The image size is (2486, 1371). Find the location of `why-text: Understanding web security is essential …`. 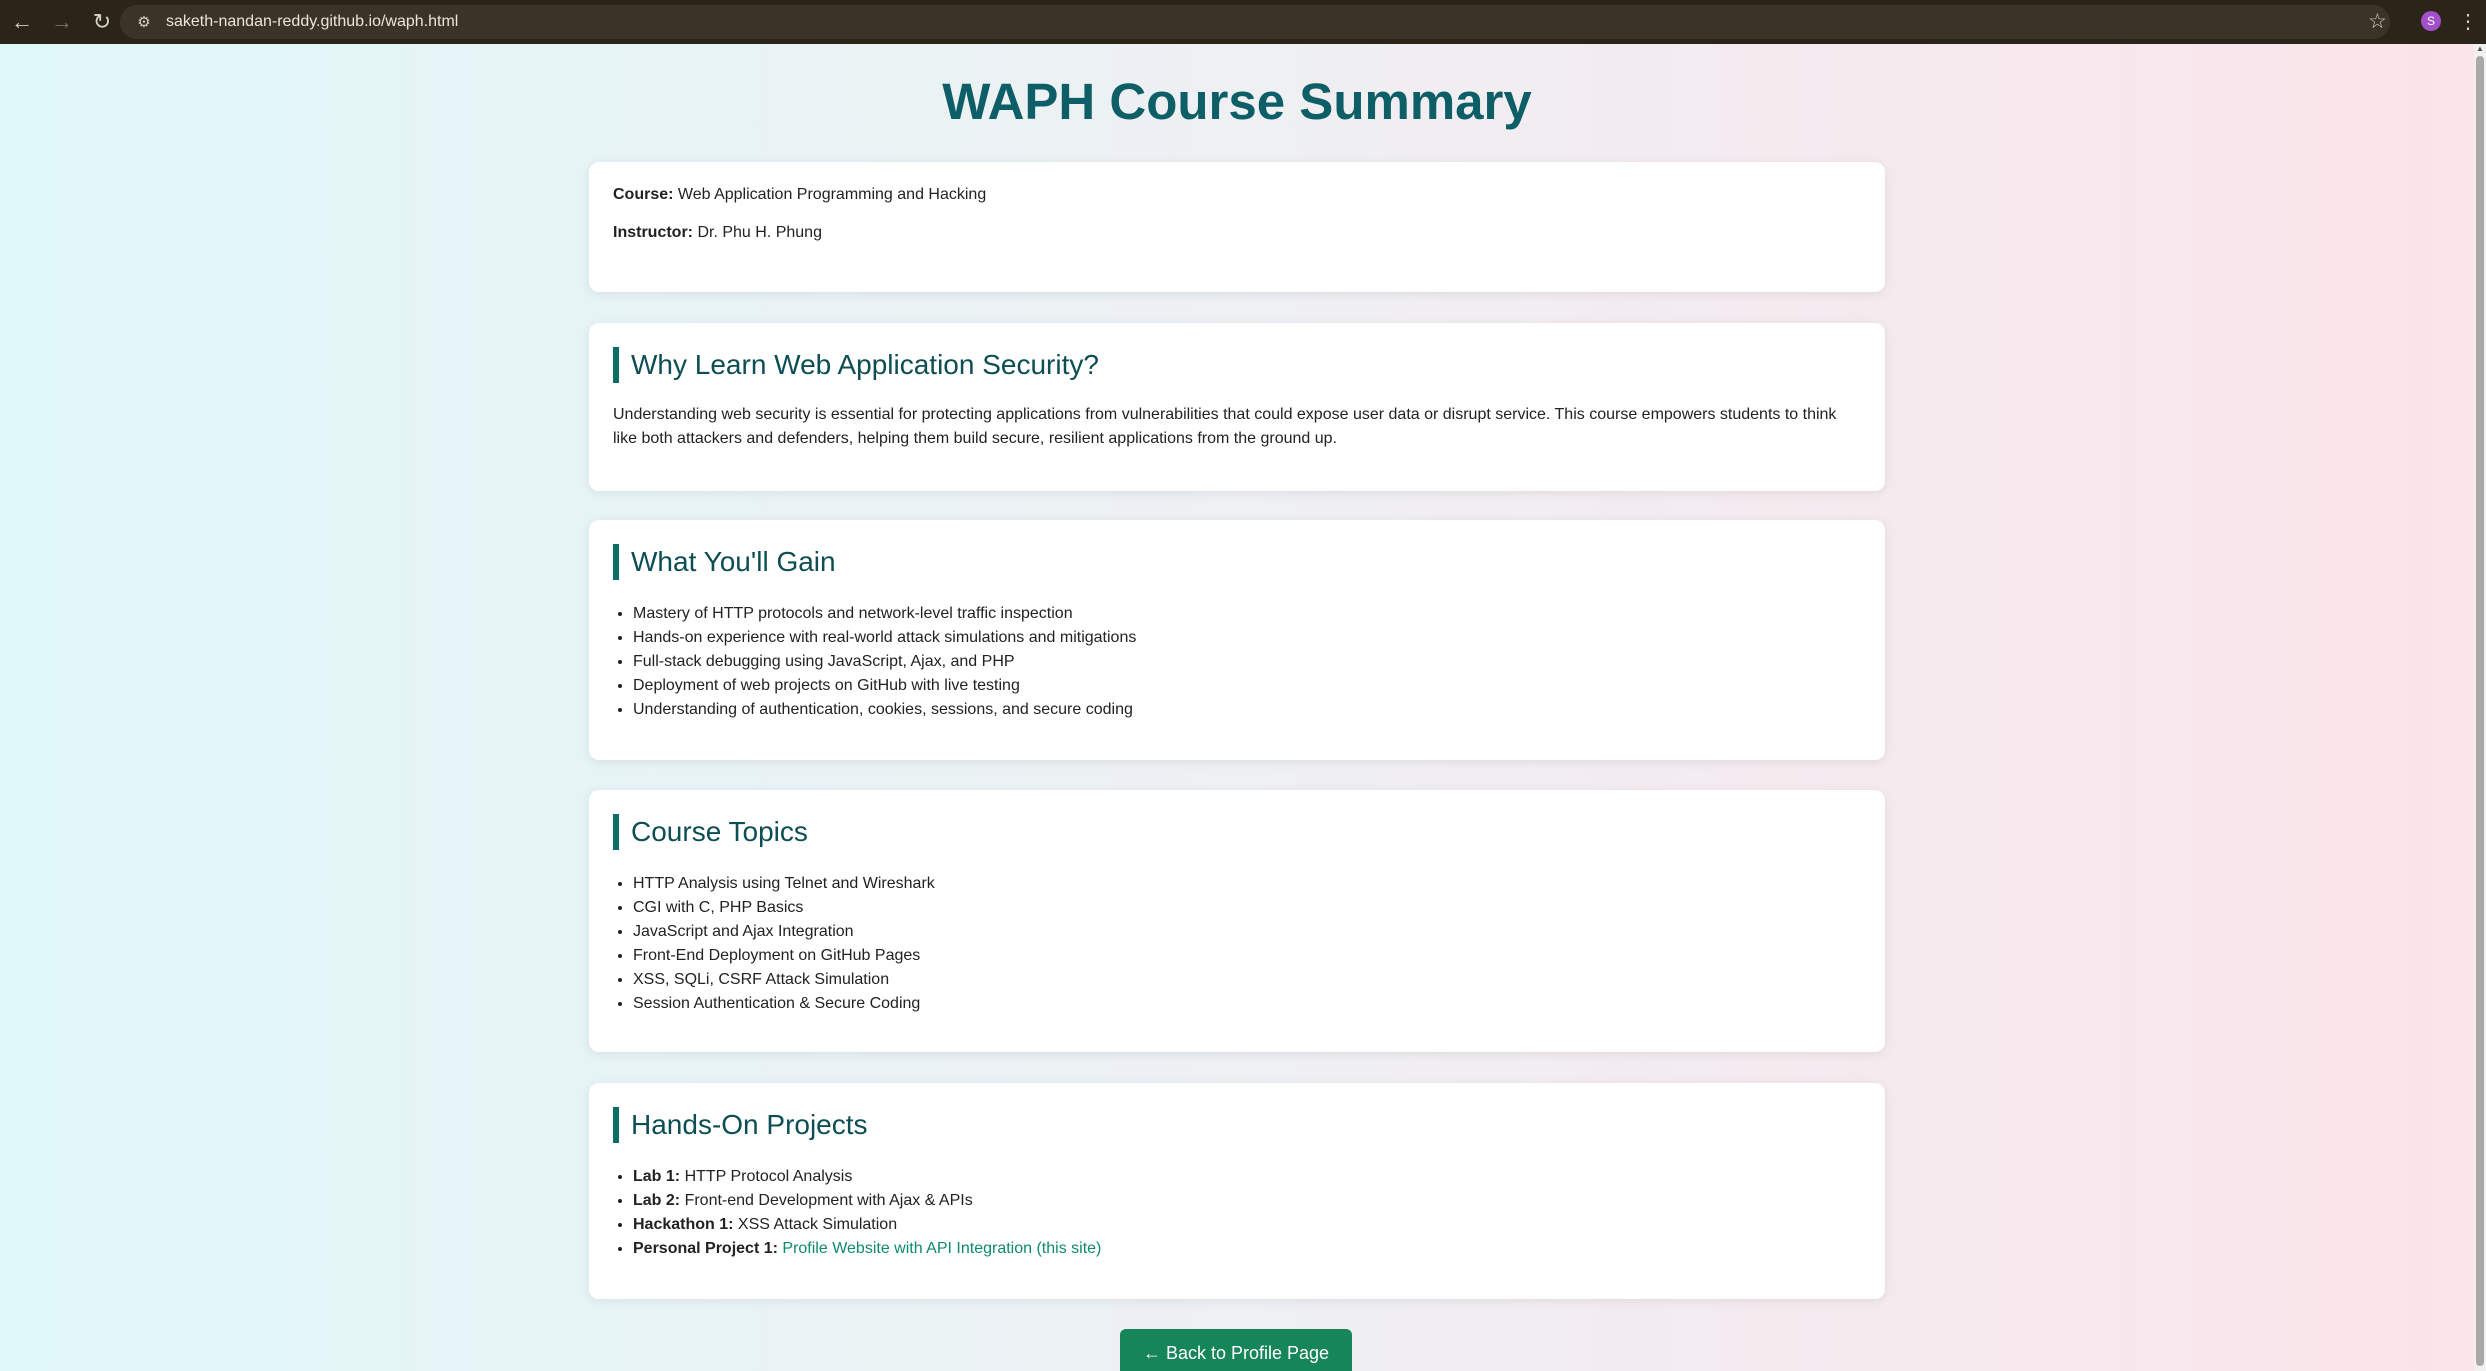

why-text: Understanding web security is essential … is located at coordinates (1225, 426).